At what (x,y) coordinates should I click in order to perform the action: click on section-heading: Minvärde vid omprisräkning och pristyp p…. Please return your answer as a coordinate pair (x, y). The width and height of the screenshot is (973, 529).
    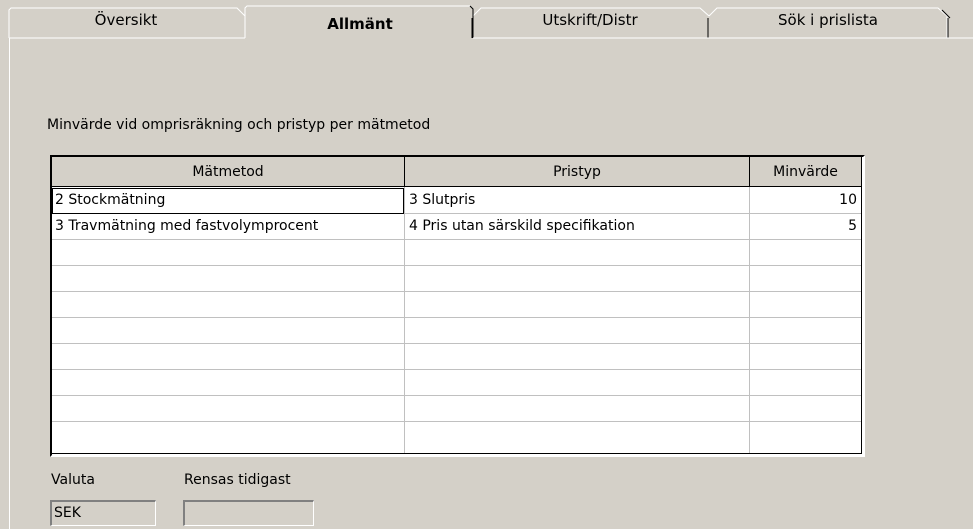
    Looking at the image, I should click on (239, 125).